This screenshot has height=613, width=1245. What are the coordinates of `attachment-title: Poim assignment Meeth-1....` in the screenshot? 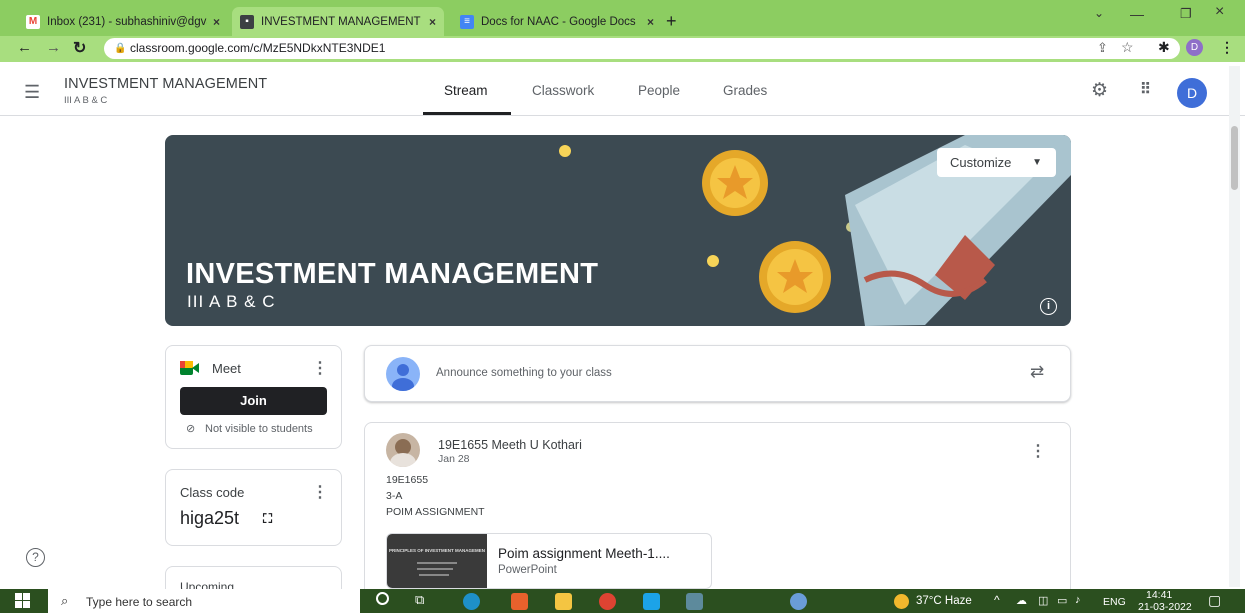 It's located at (584, 553).